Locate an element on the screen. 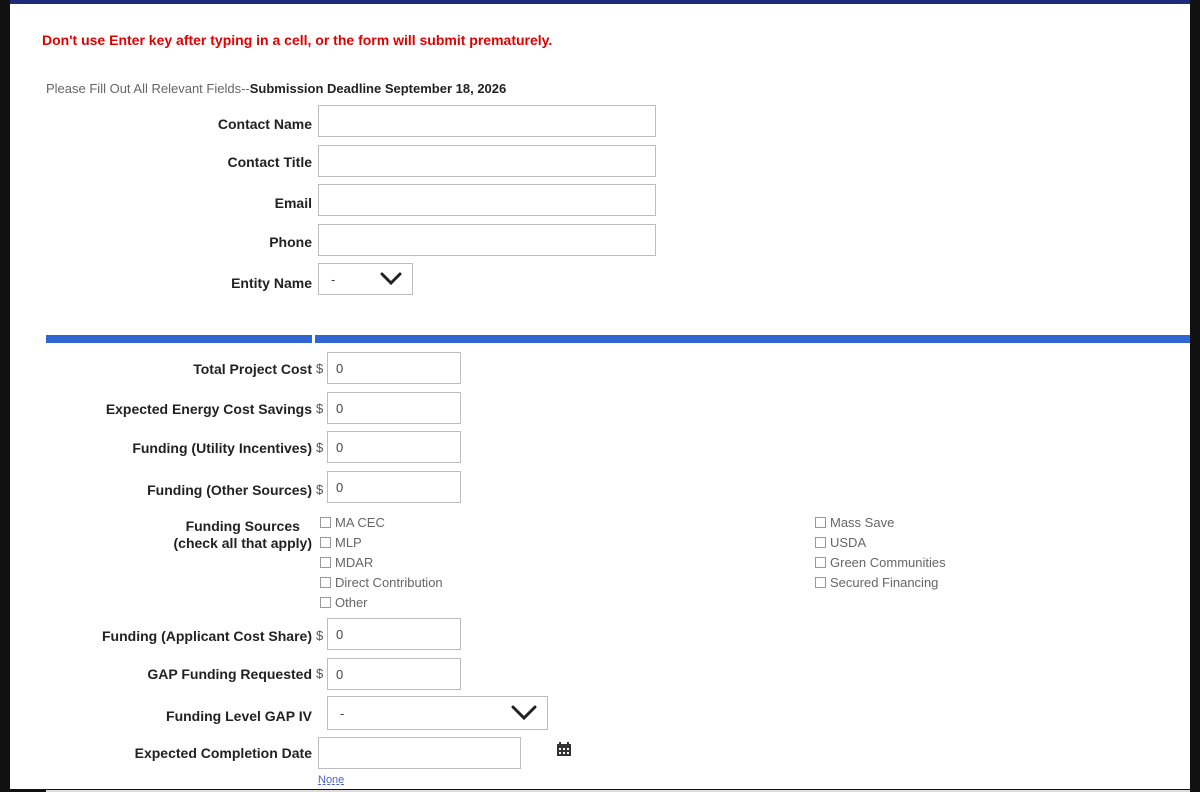 The width and height of the screenshot is (1200, 792). funding-sources-label: Funding Sources (check all that apply) is located at coordinates (243, 535).